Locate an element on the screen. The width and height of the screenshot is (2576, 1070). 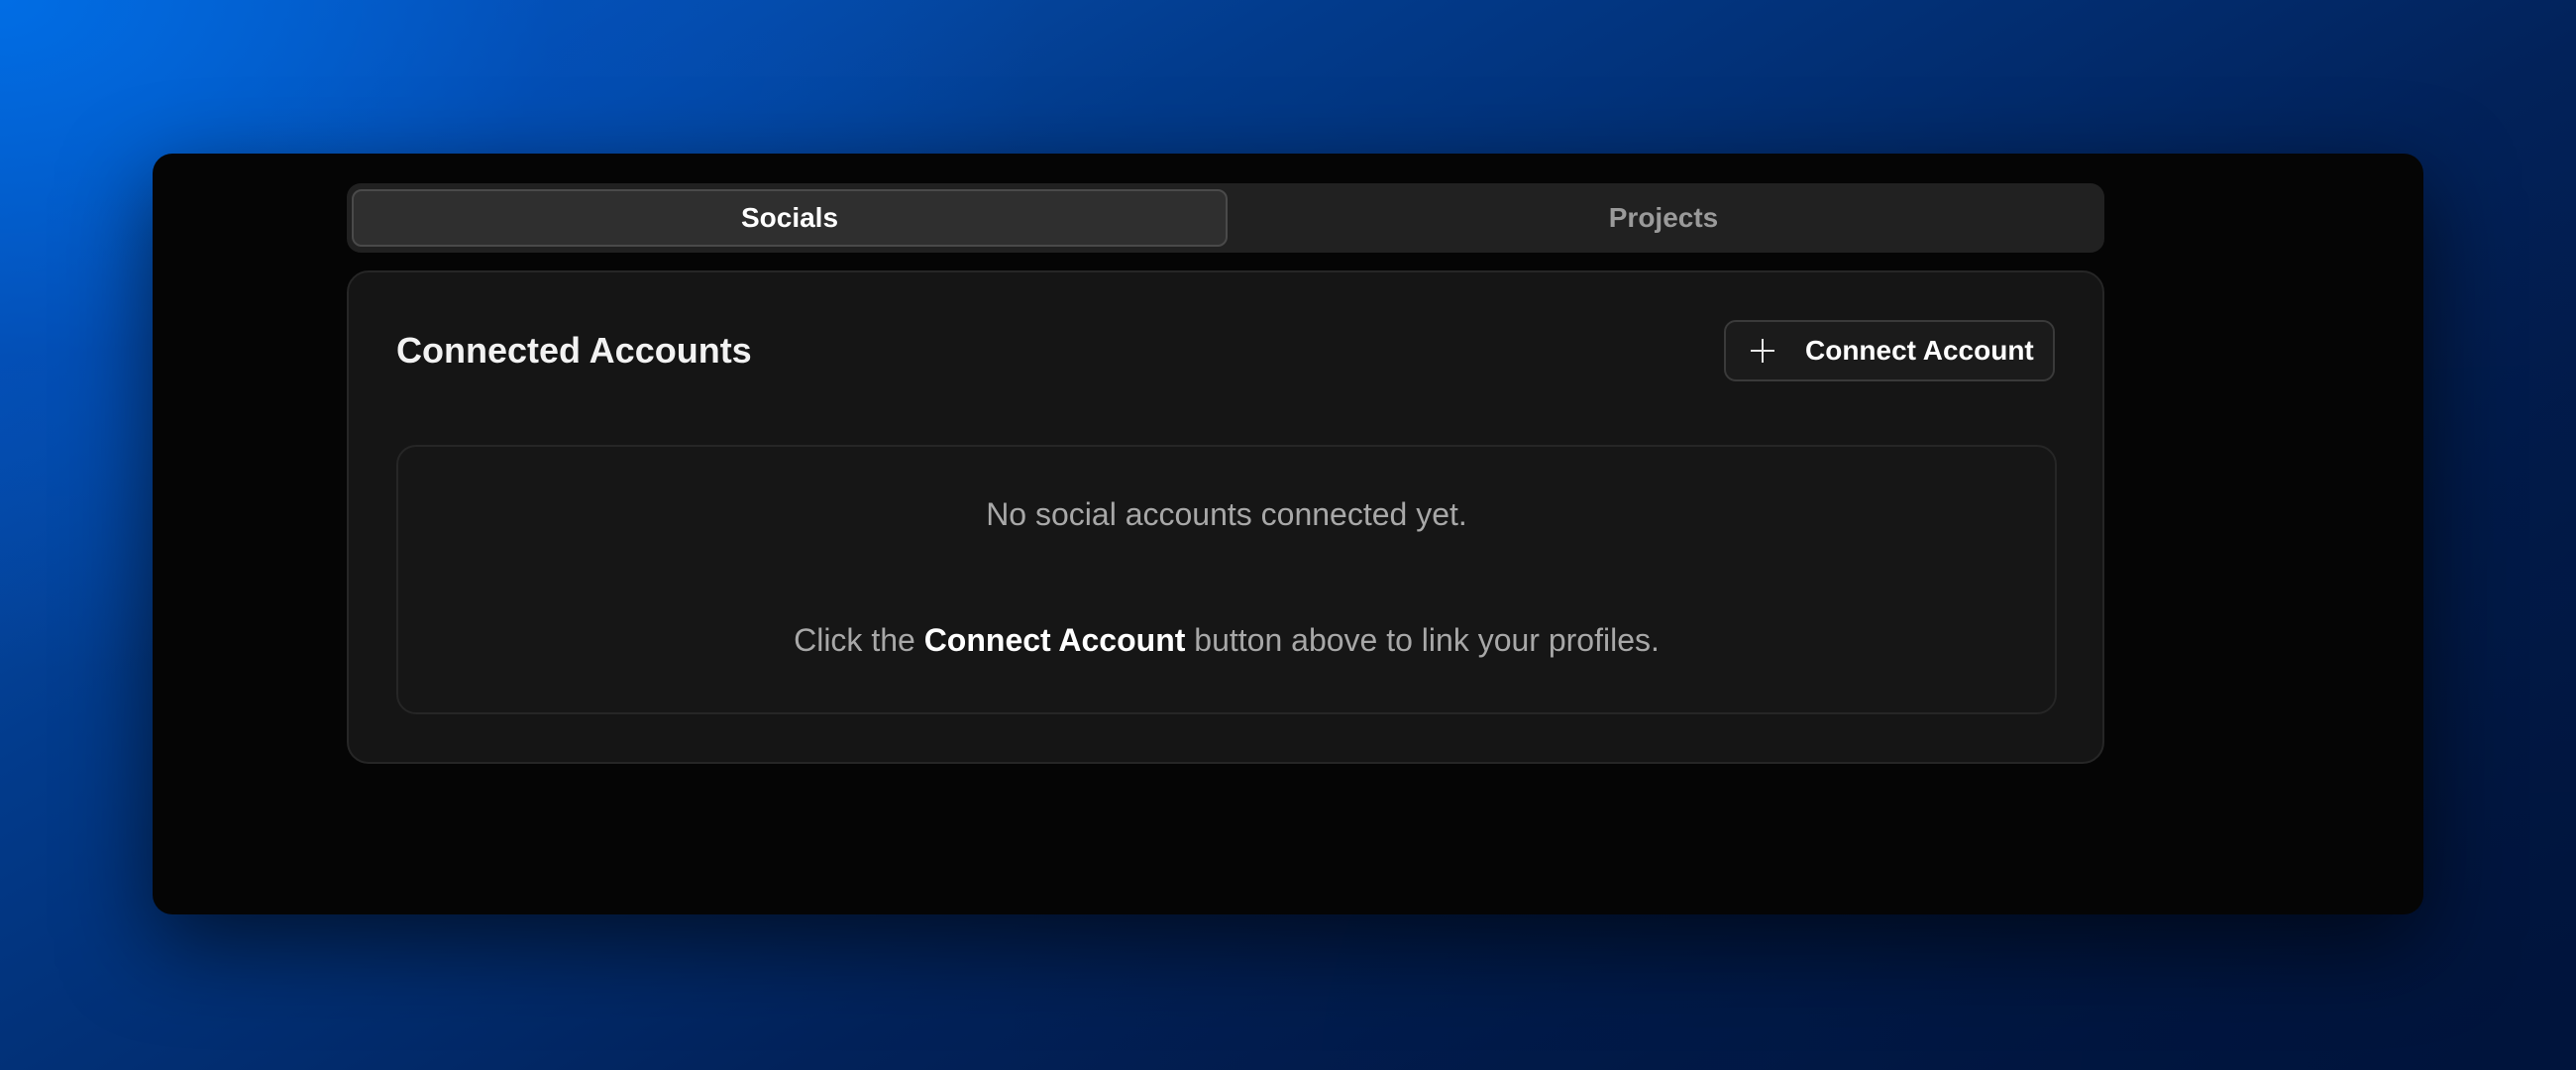
plus-icon is located at coordinates (1762, 351).